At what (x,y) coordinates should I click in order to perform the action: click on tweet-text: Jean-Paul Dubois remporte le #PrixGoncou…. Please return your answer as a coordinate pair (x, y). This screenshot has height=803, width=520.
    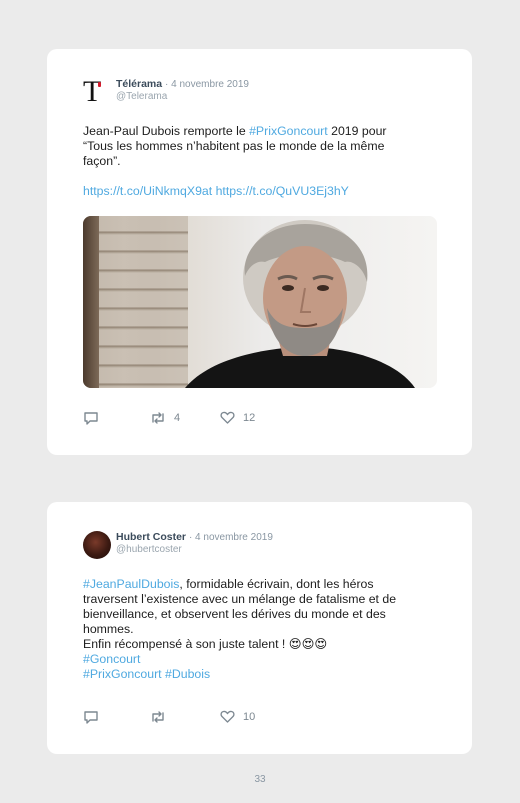
    Looking at the image, I should click on (235, 161).